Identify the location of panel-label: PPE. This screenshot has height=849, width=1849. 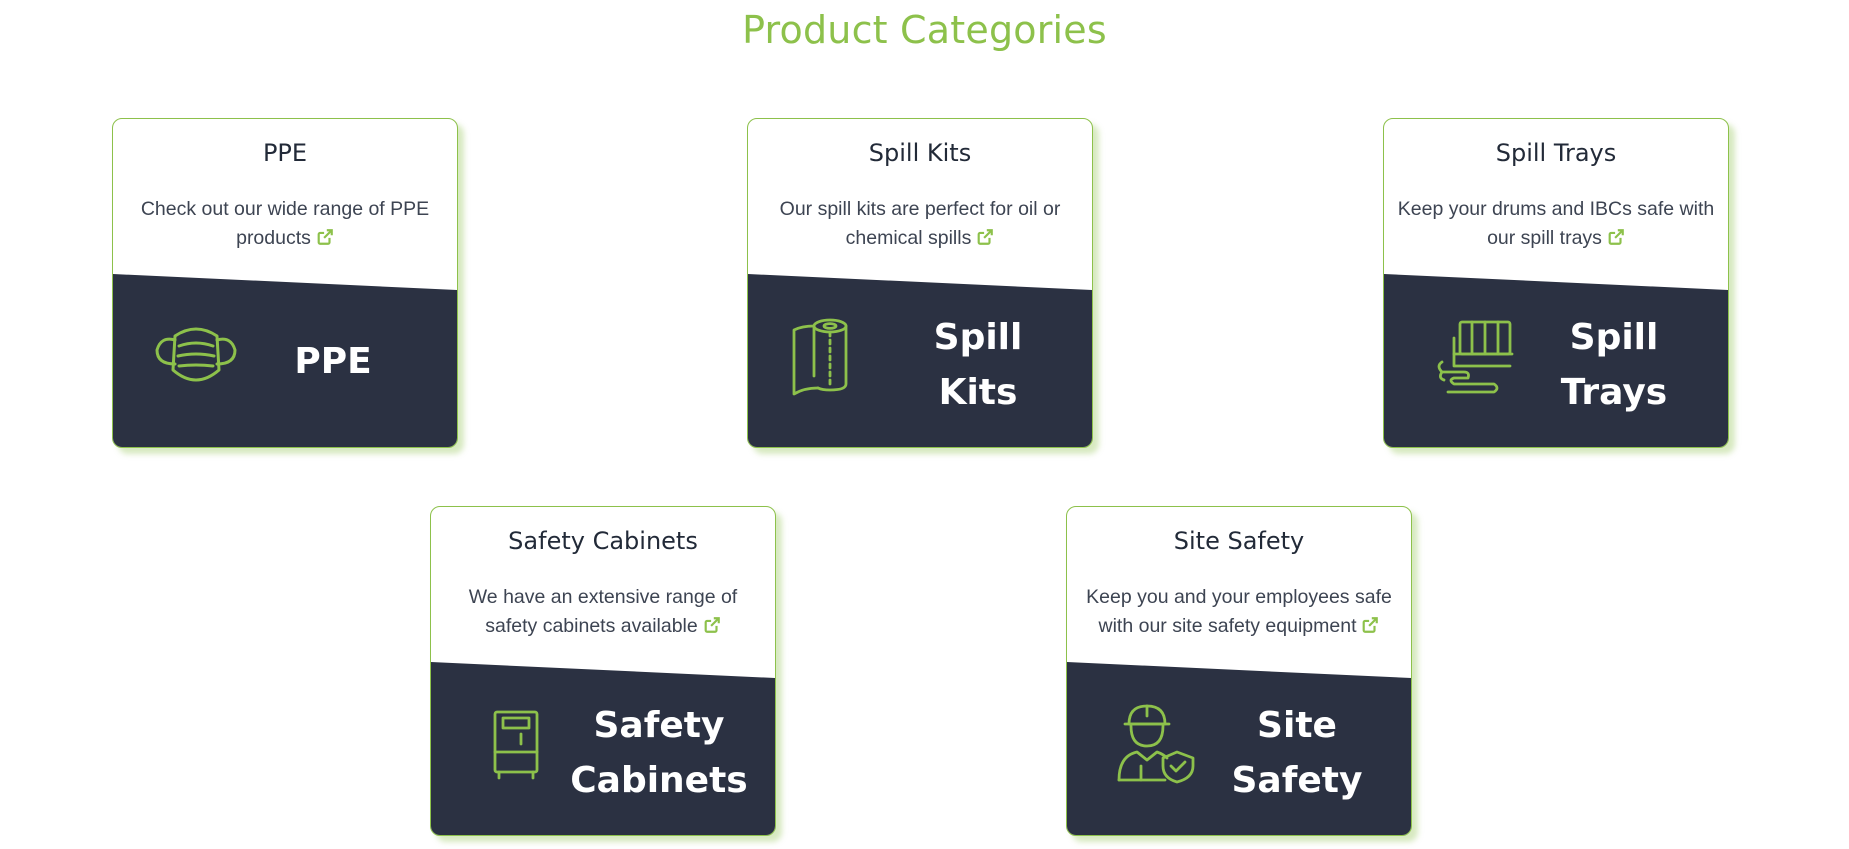
(333, 361).